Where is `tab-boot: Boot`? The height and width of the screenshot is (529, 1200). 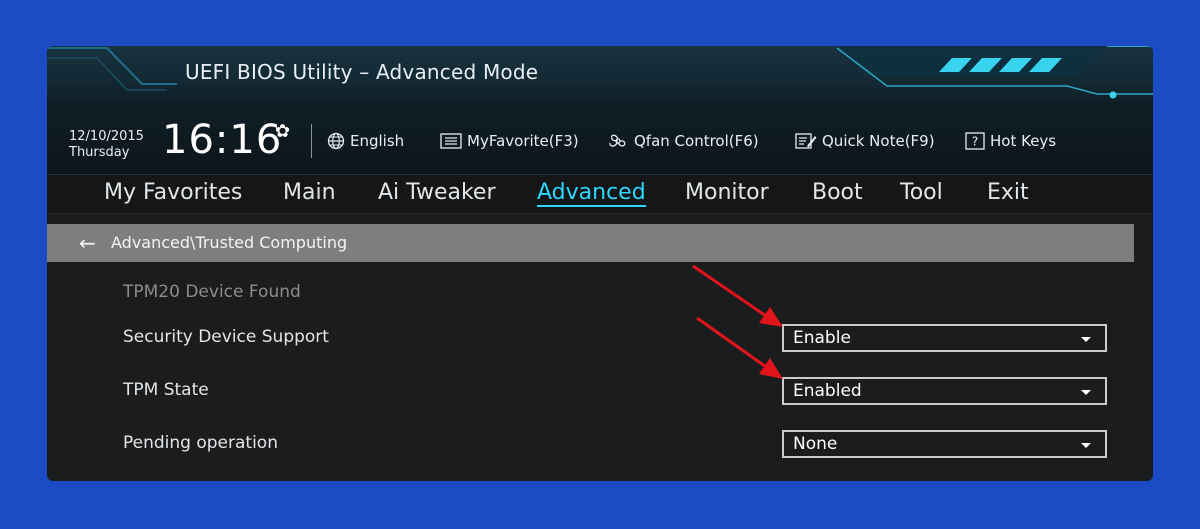 tab-boot: Boot is located at coordinates (837, 192).